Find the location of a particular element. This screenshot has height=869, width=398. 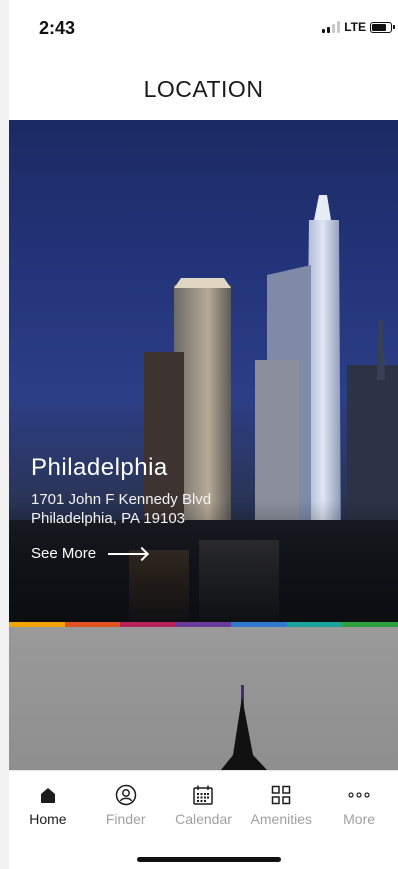

status-indicators: LTE is located at coordinates (358, 27).